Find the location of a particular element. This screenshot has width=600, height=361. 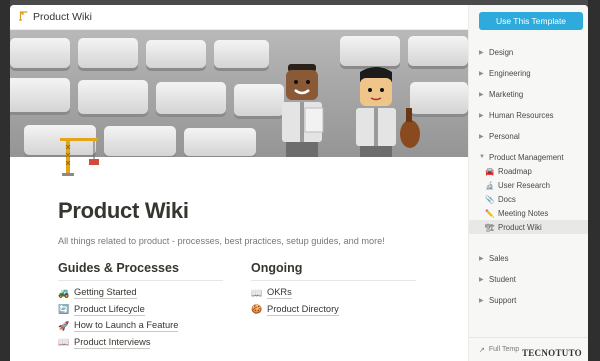

link-label: OKRs is located at coordinates (279, 293).